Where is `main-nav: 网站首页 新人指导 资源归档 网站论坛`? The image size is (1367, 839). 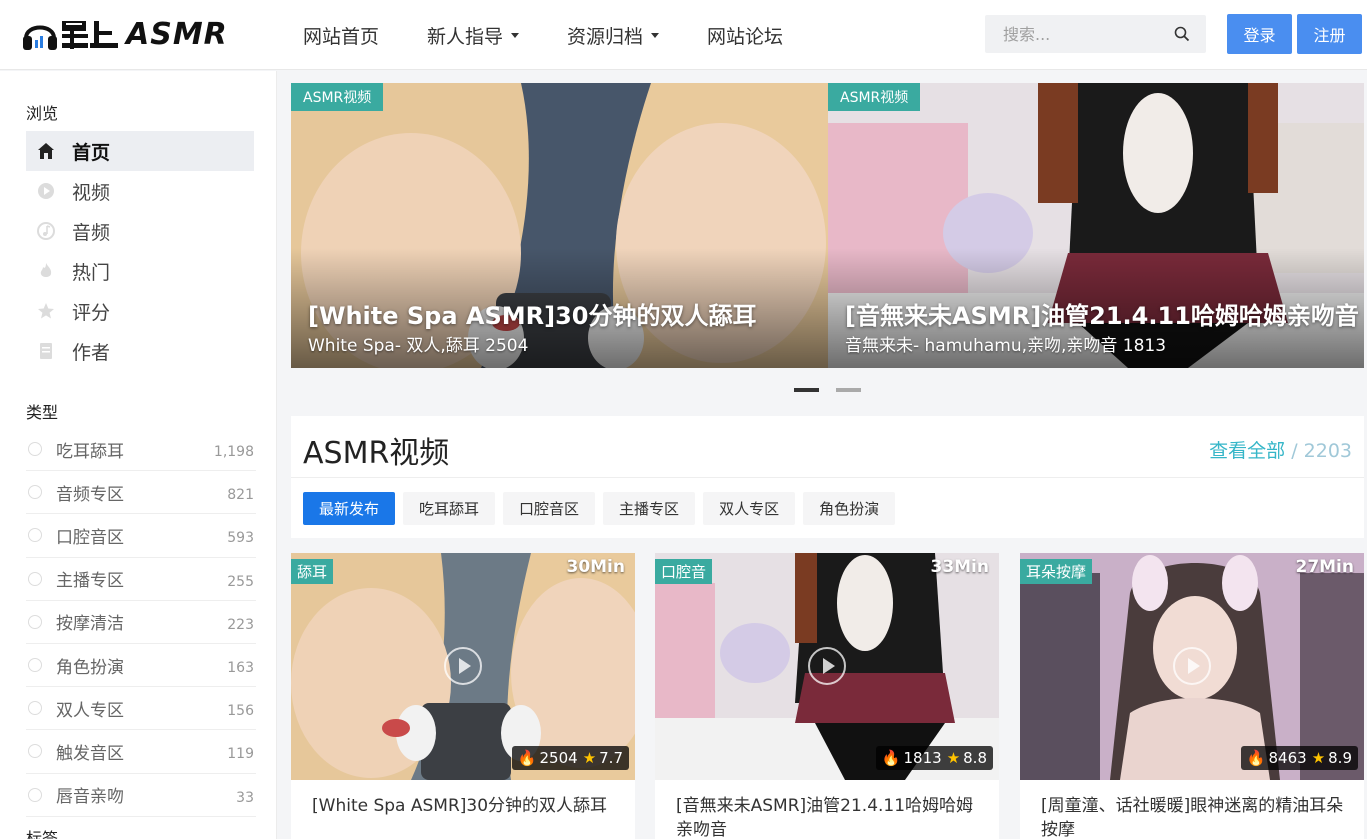 main-nav: 网站首页 新人指导 资源归档 网站论坛 is located at coordinates (567, 35).